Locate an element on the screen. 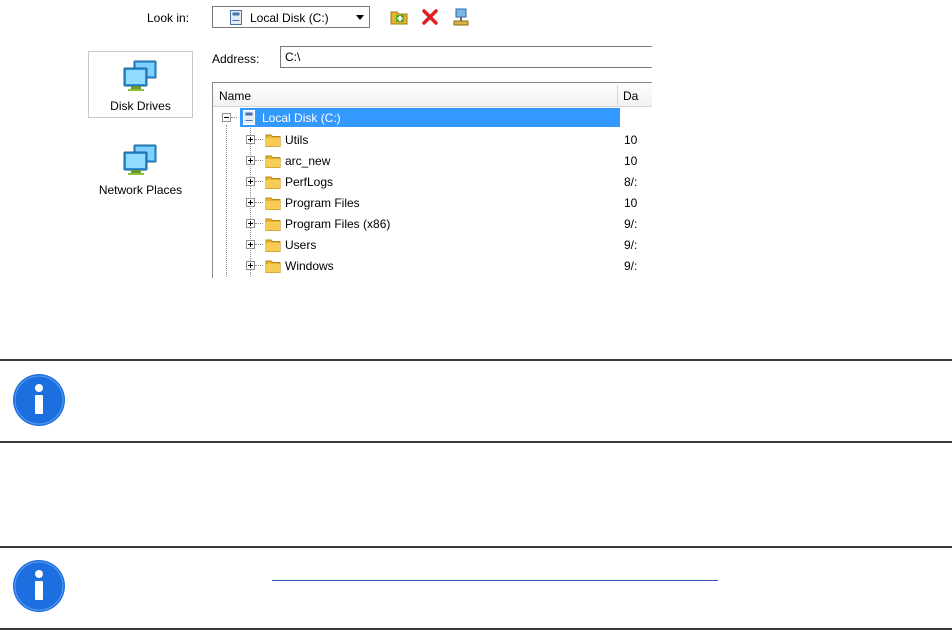 This screenshot has height=630, width=952. tree-row-folder: Windows 9/: is located at coordinates (432, 265).